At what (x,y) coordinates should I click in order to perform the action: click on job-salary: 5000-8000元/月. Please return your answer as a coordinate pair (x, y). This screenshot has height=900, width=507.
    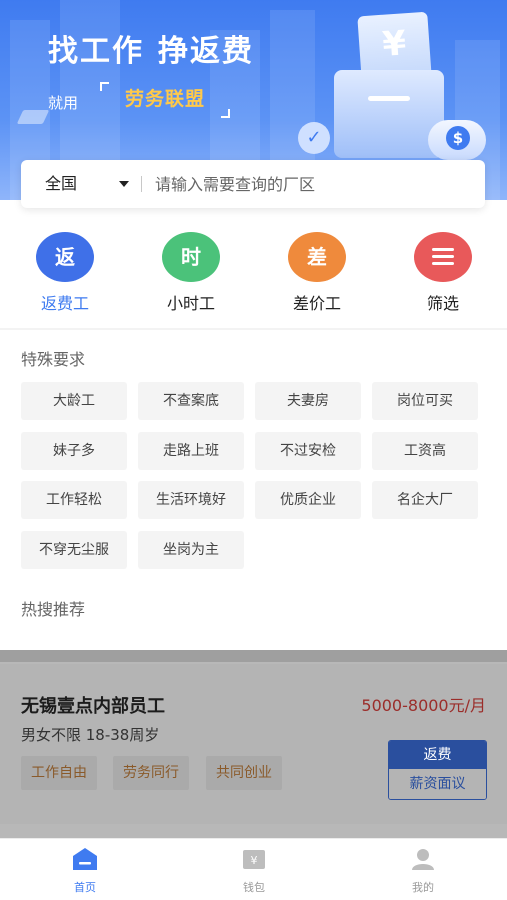
    Looking at the image, I should click on (423, 705).